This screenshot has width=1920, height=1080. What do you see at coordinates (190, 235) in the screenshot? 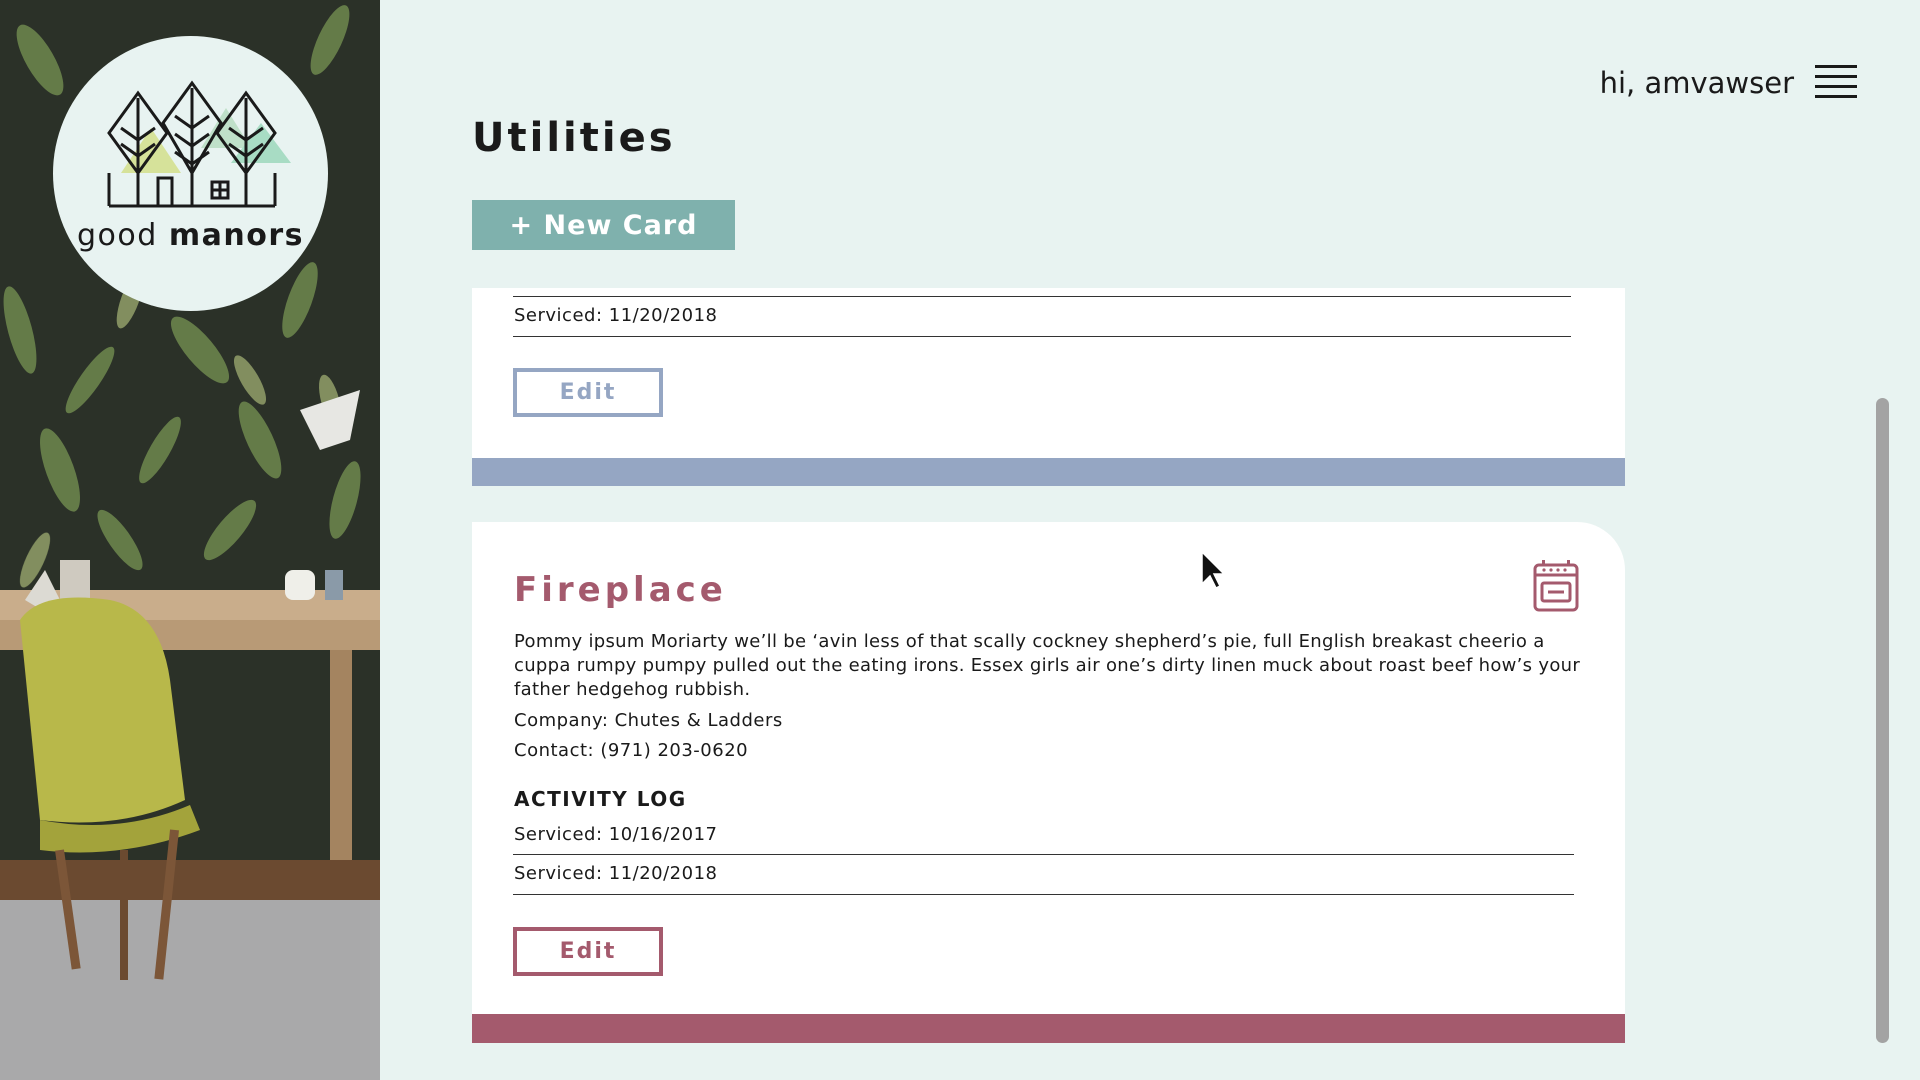
I see `brand-name: good manors` at bounding box center [190, 235].